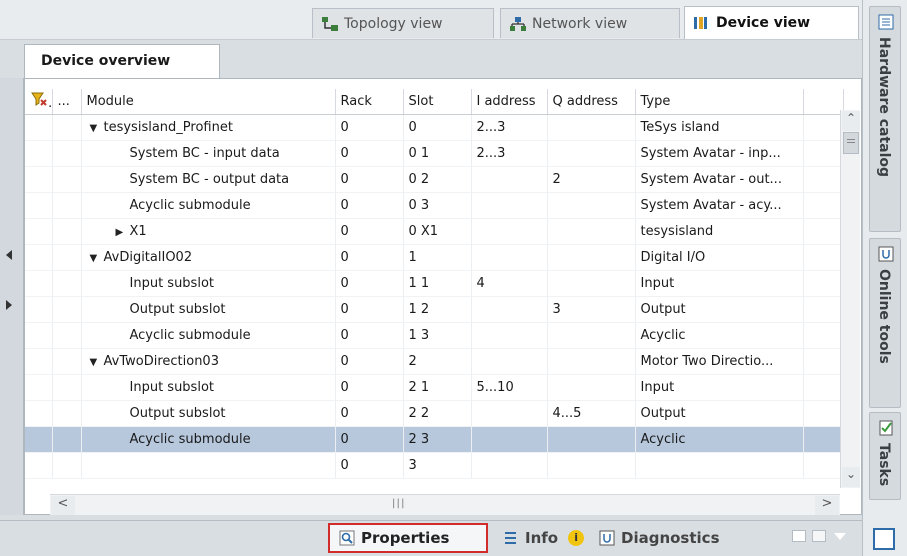 This screenshot has width=907, height=556. What do you see at coordinates (403, 23) in the screenshot?
I see `tab-topology-view: Topology view` at bounding box center [403, 23].